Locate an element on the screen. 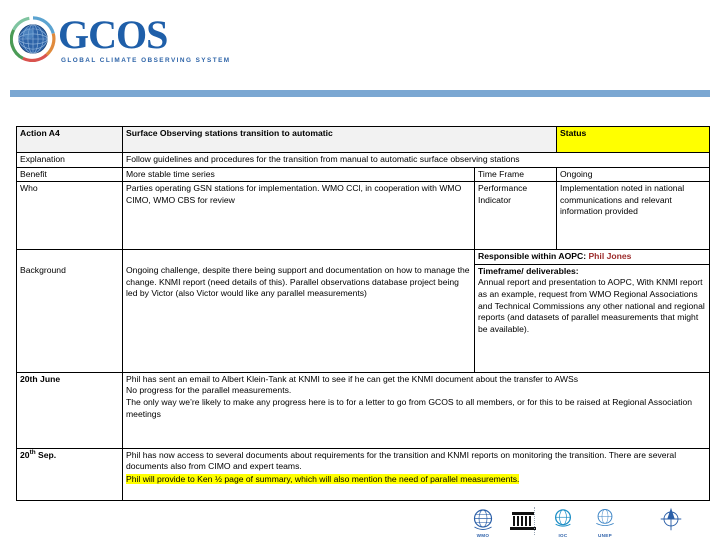 Image resolution: width=720 pixels, height=540 pixels. row-label-background: Background is located at coordinates (69, 318).